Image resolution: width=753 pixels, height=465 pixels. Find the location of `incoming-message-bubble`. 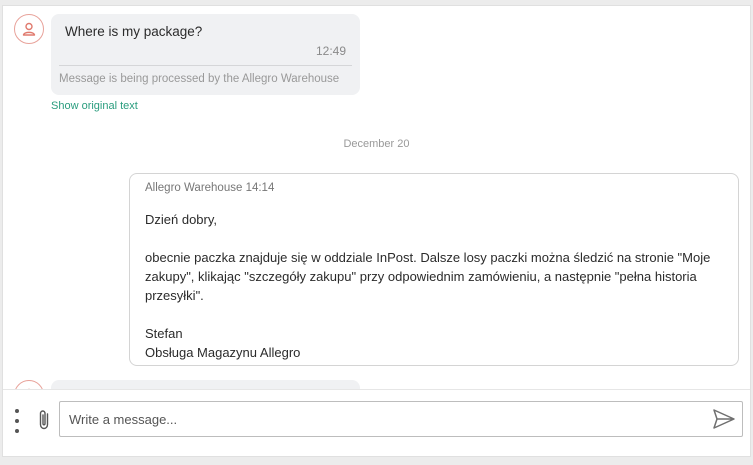

incoming-message-bubble is located at coordinates (205, 384).